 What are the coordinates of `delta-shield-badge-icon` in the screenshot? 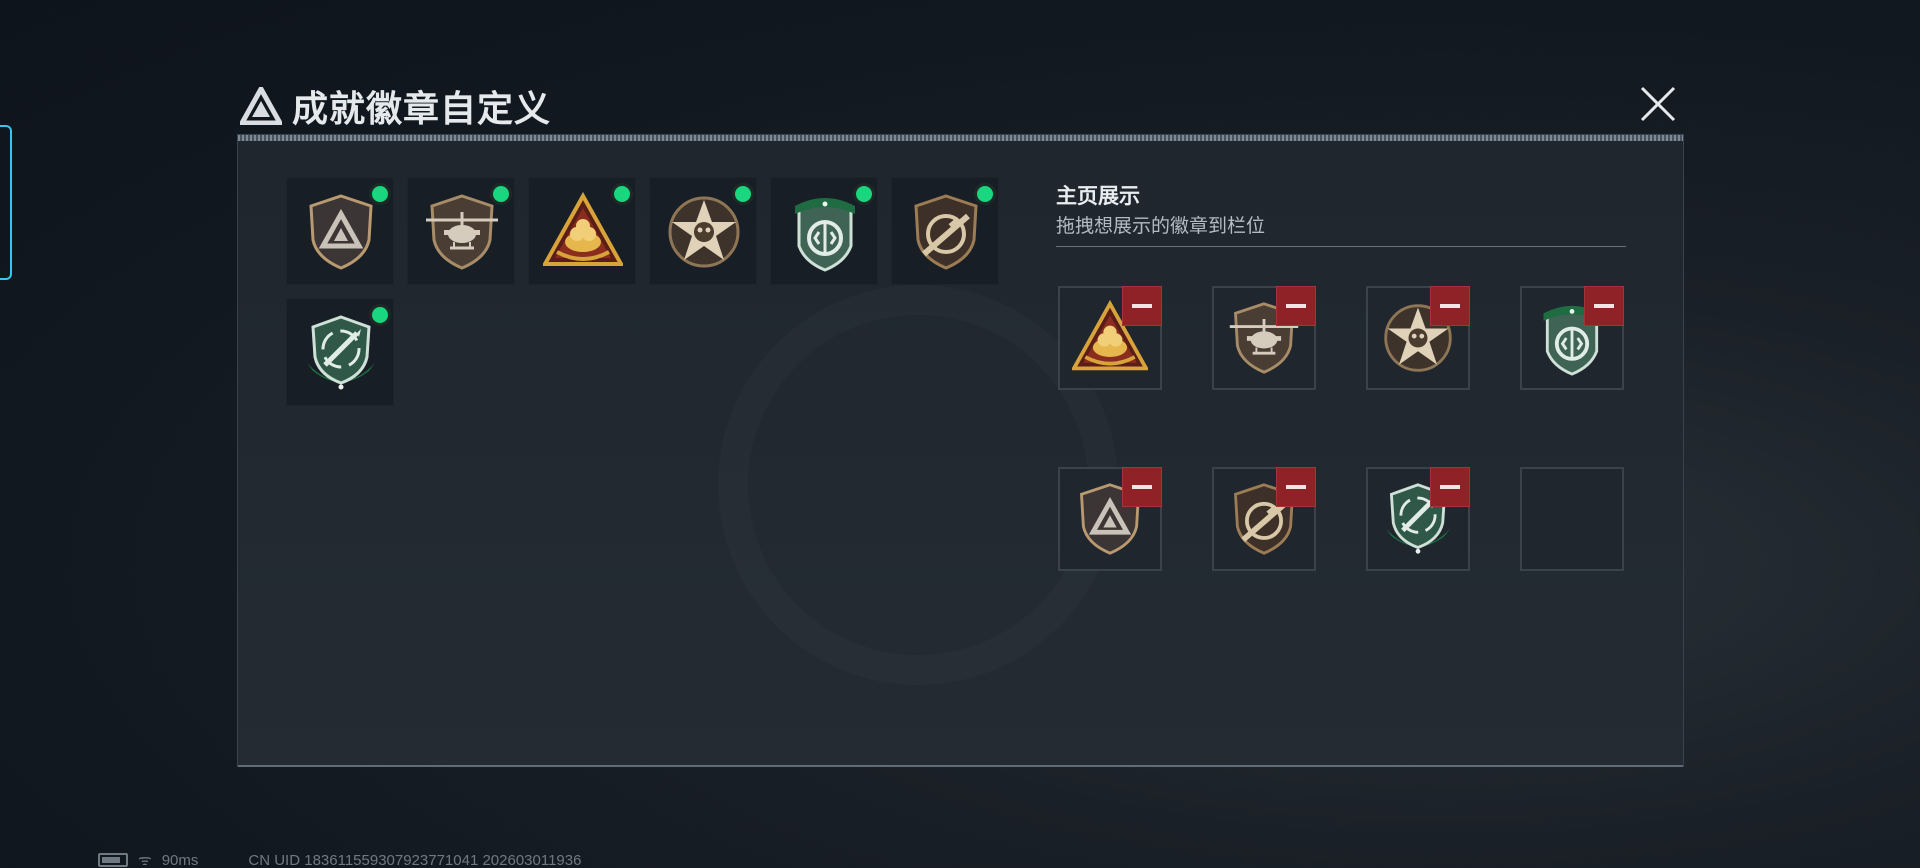 It's located at (341, 232).